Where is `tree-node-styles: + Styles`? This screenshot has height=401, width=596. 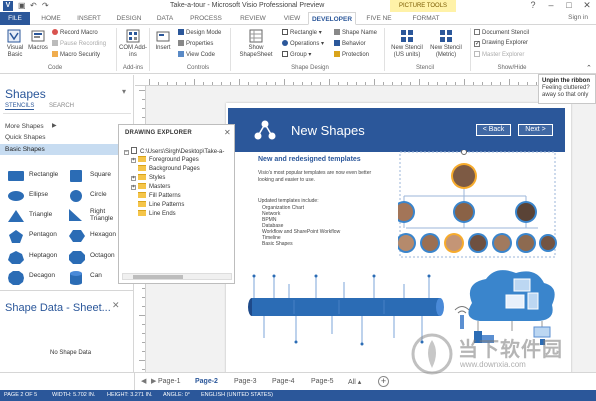
tree-node-styles: + Styles is located at coordinates (148, 178).